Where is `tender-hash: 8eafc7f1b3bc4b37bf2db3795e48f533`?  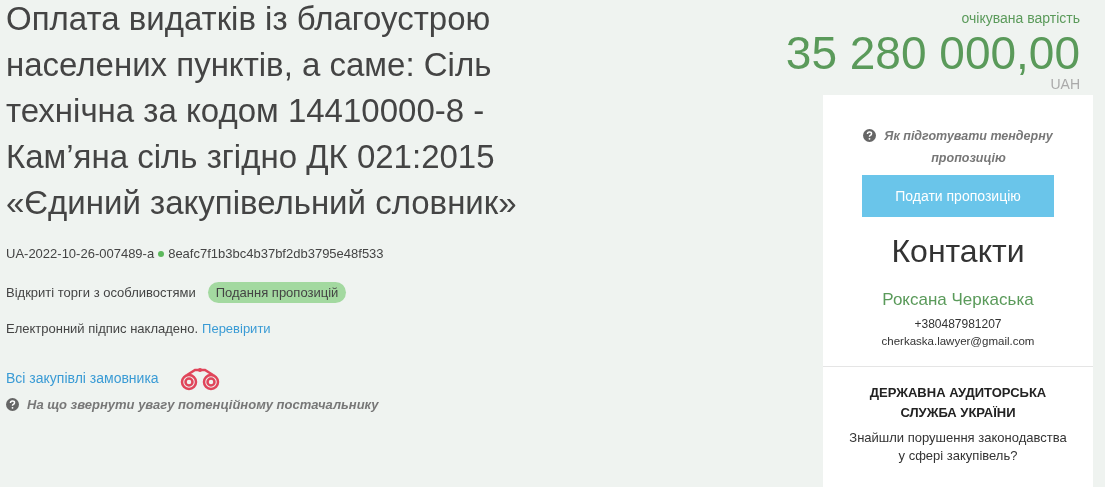 tender-hash: 8eafc7f1b3bc4b37bf2db3795e48f533 is located at coordinates (276, 254).